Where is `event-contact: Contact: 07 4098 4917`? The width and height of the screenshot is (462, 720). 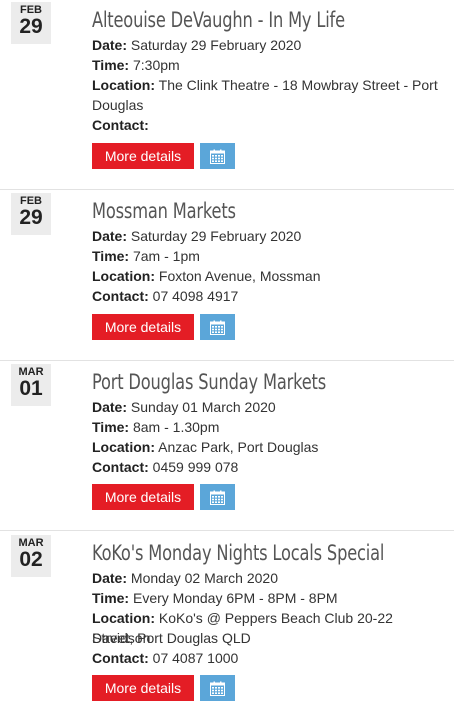 event-contact: Contact: 07 4098 4917 is located at coordinates (270, 296).